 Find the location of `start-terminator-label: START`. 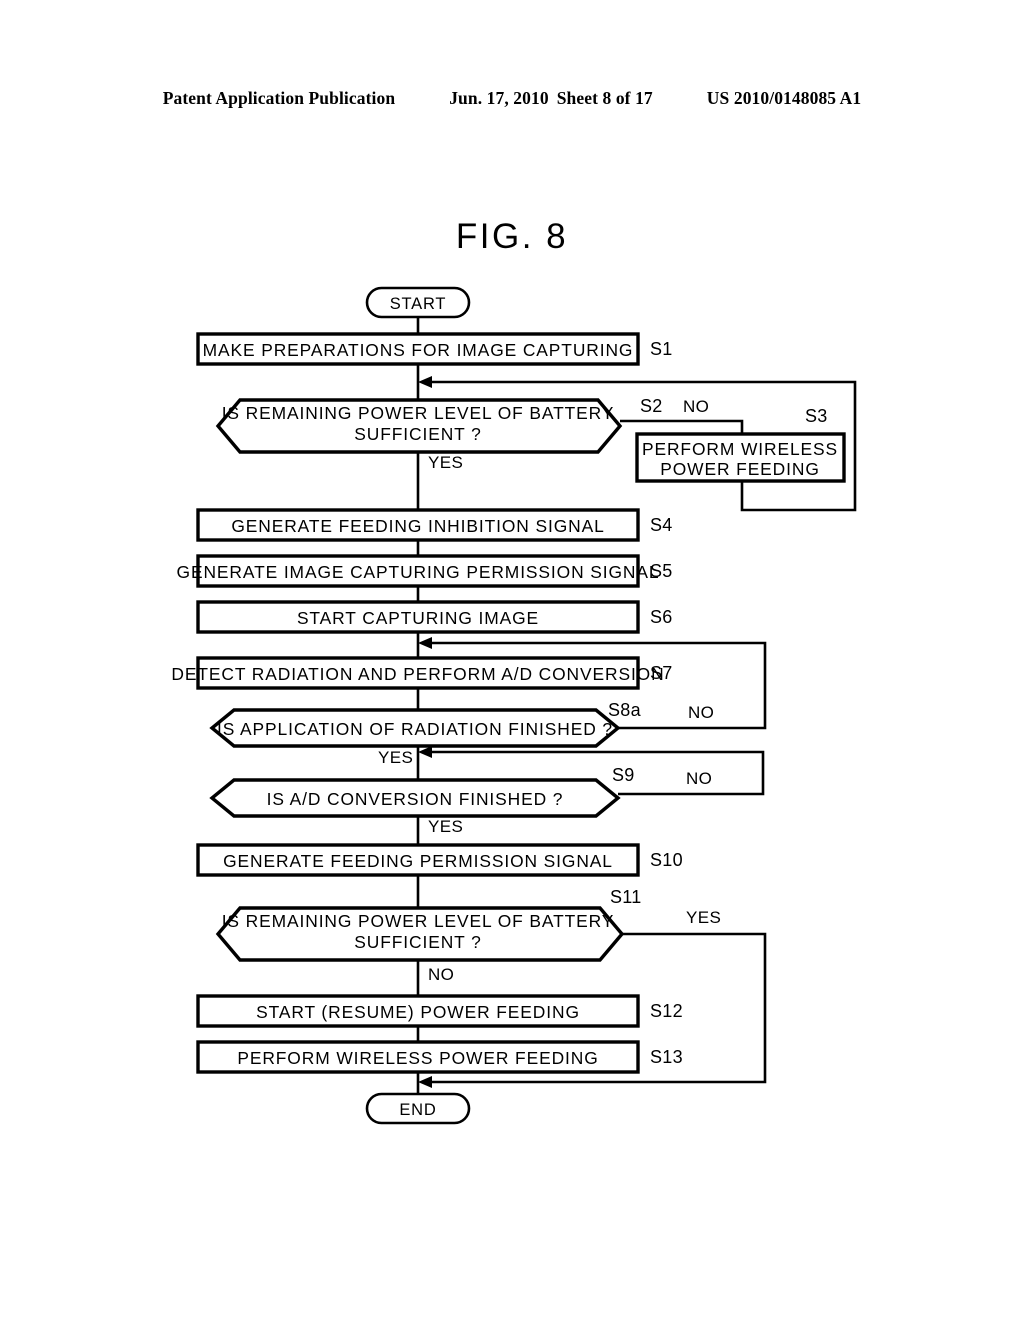

start-terminator-label: START is located at coordinates (418, 304).